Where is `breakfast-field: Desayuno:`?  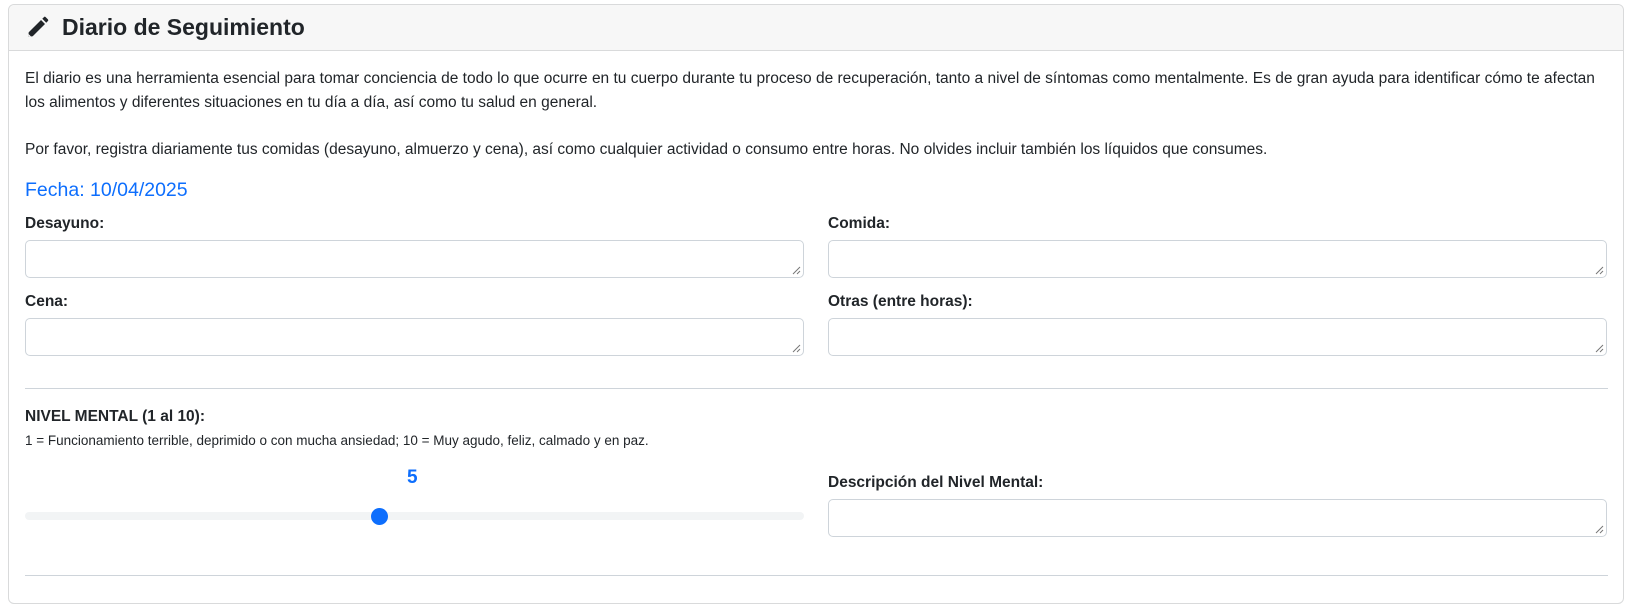 breakfast-field: Desayuno: is located at coordinates (414, 246).